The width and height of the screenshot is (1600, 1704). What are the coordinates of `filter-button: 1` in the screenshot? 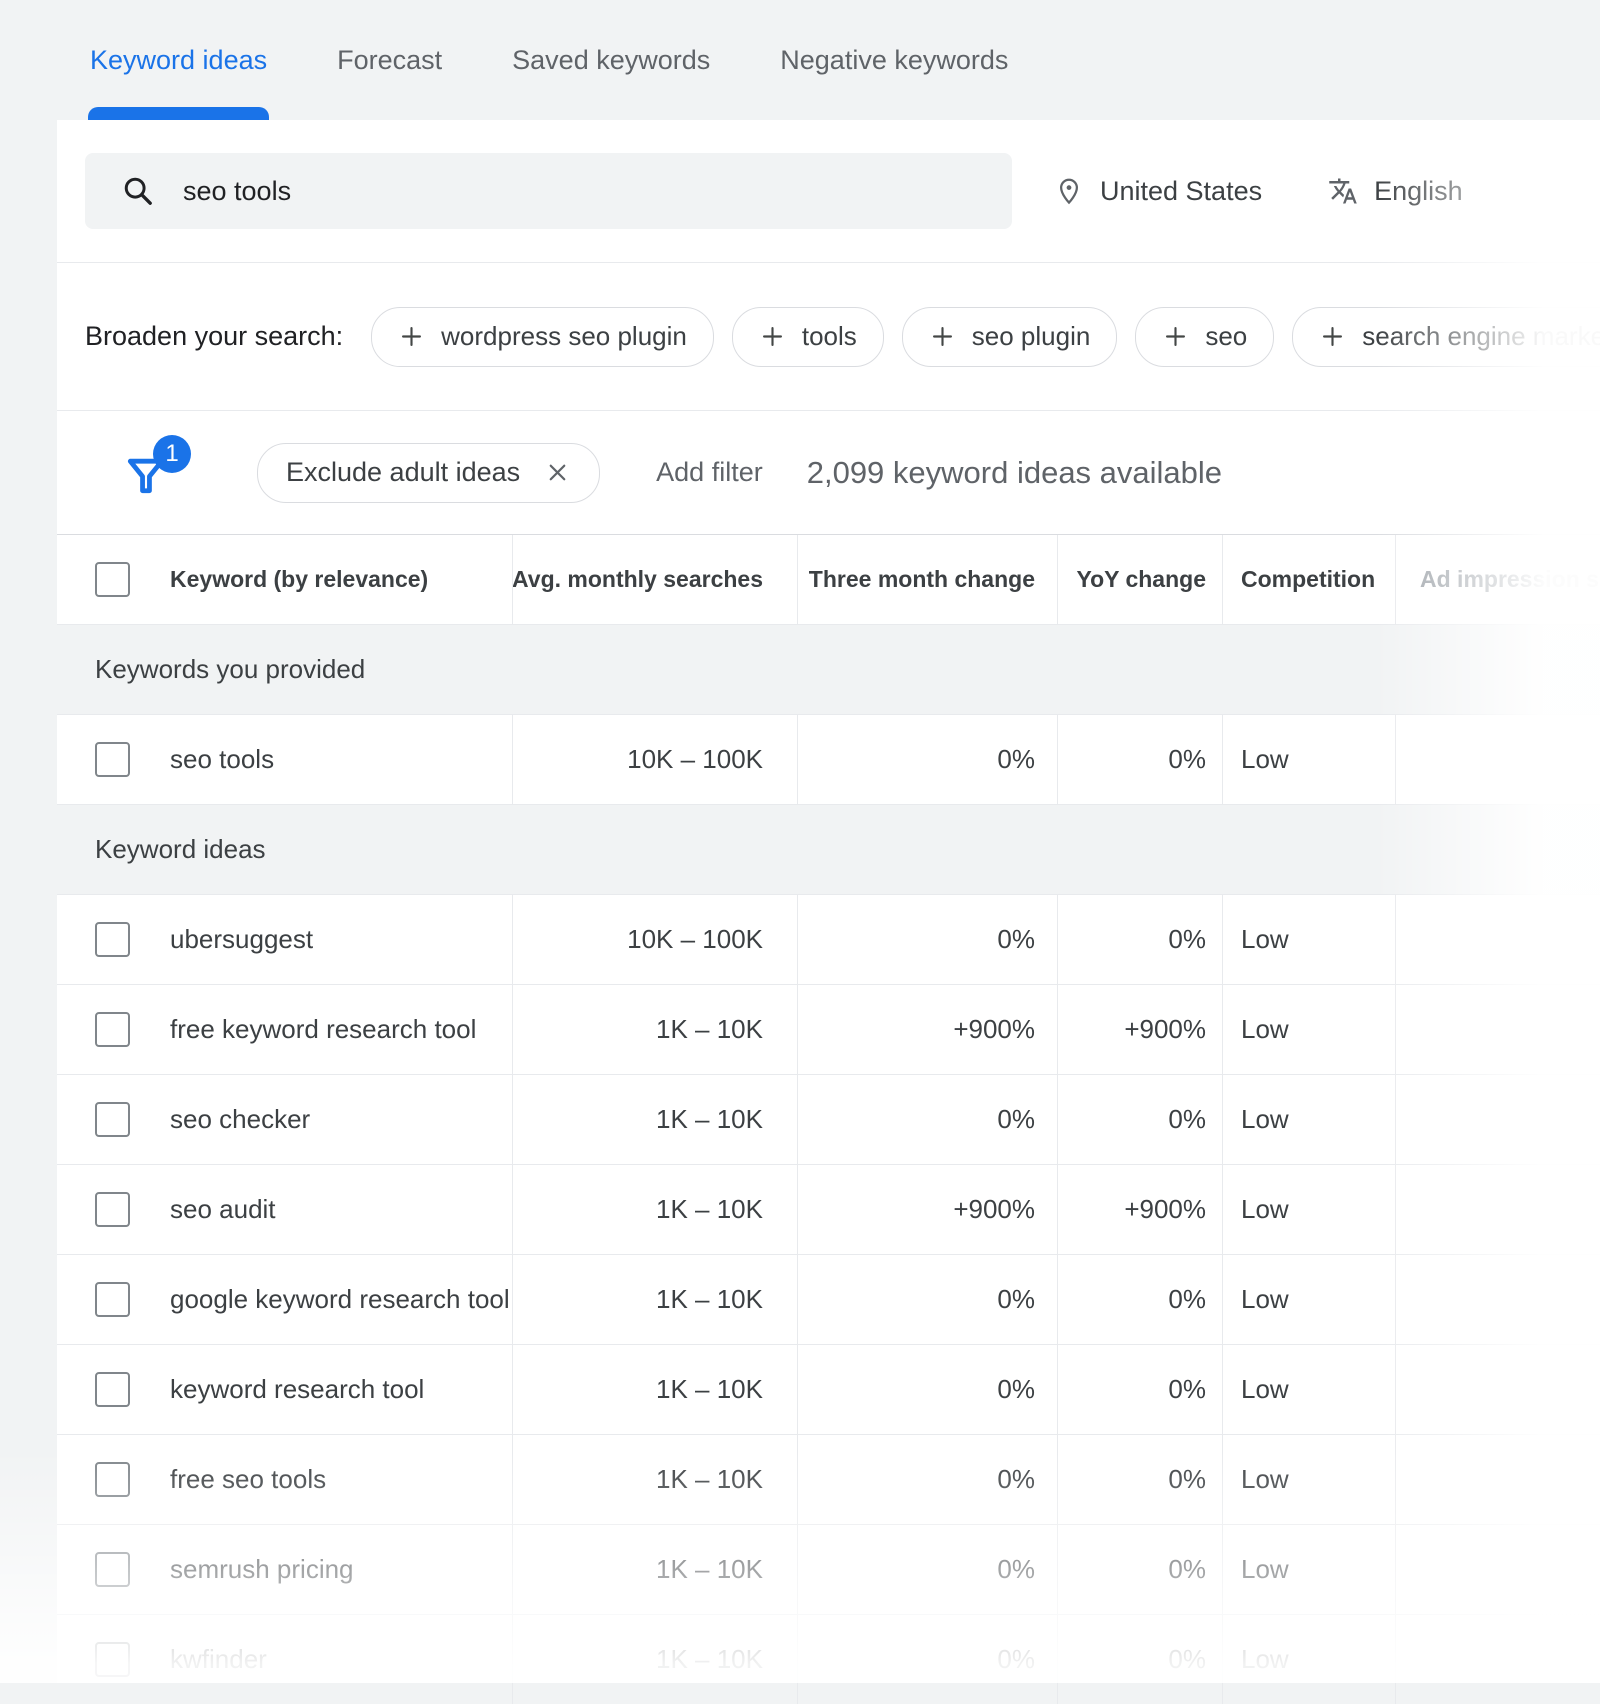 It's located at (157, 466).